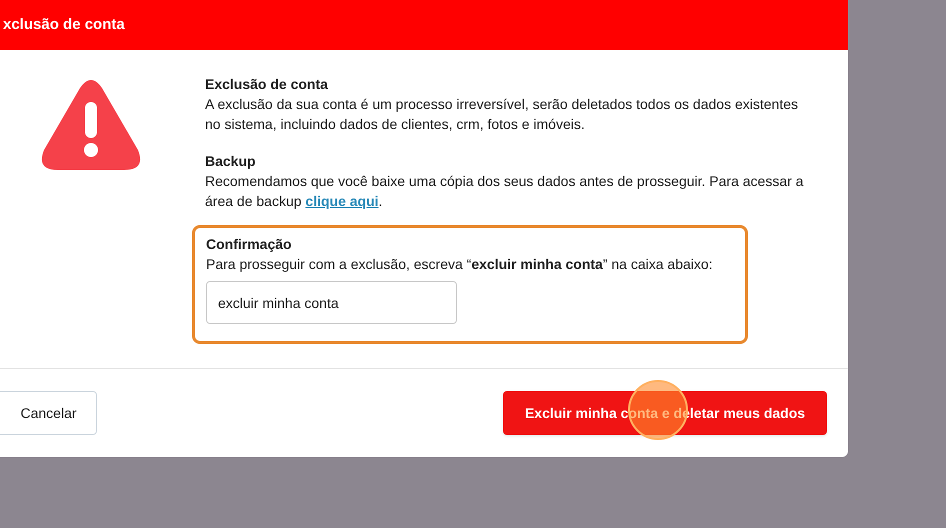  Describe the element at coordinates (63, 24) in the screenshot. I see `dialog-title: xclusão de conta` at that location.